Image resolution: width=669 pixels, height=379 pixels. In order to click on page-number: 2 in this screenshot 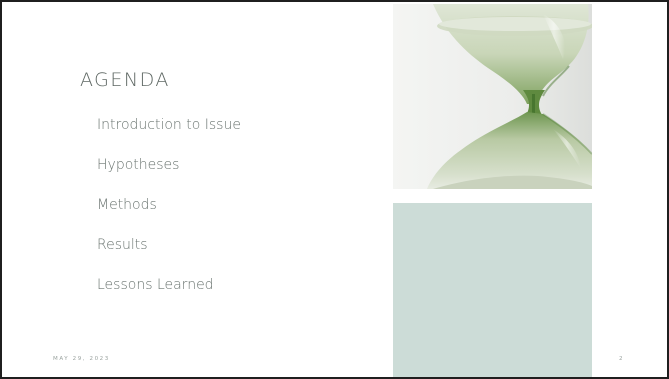, I will do `click(621, 359)`.